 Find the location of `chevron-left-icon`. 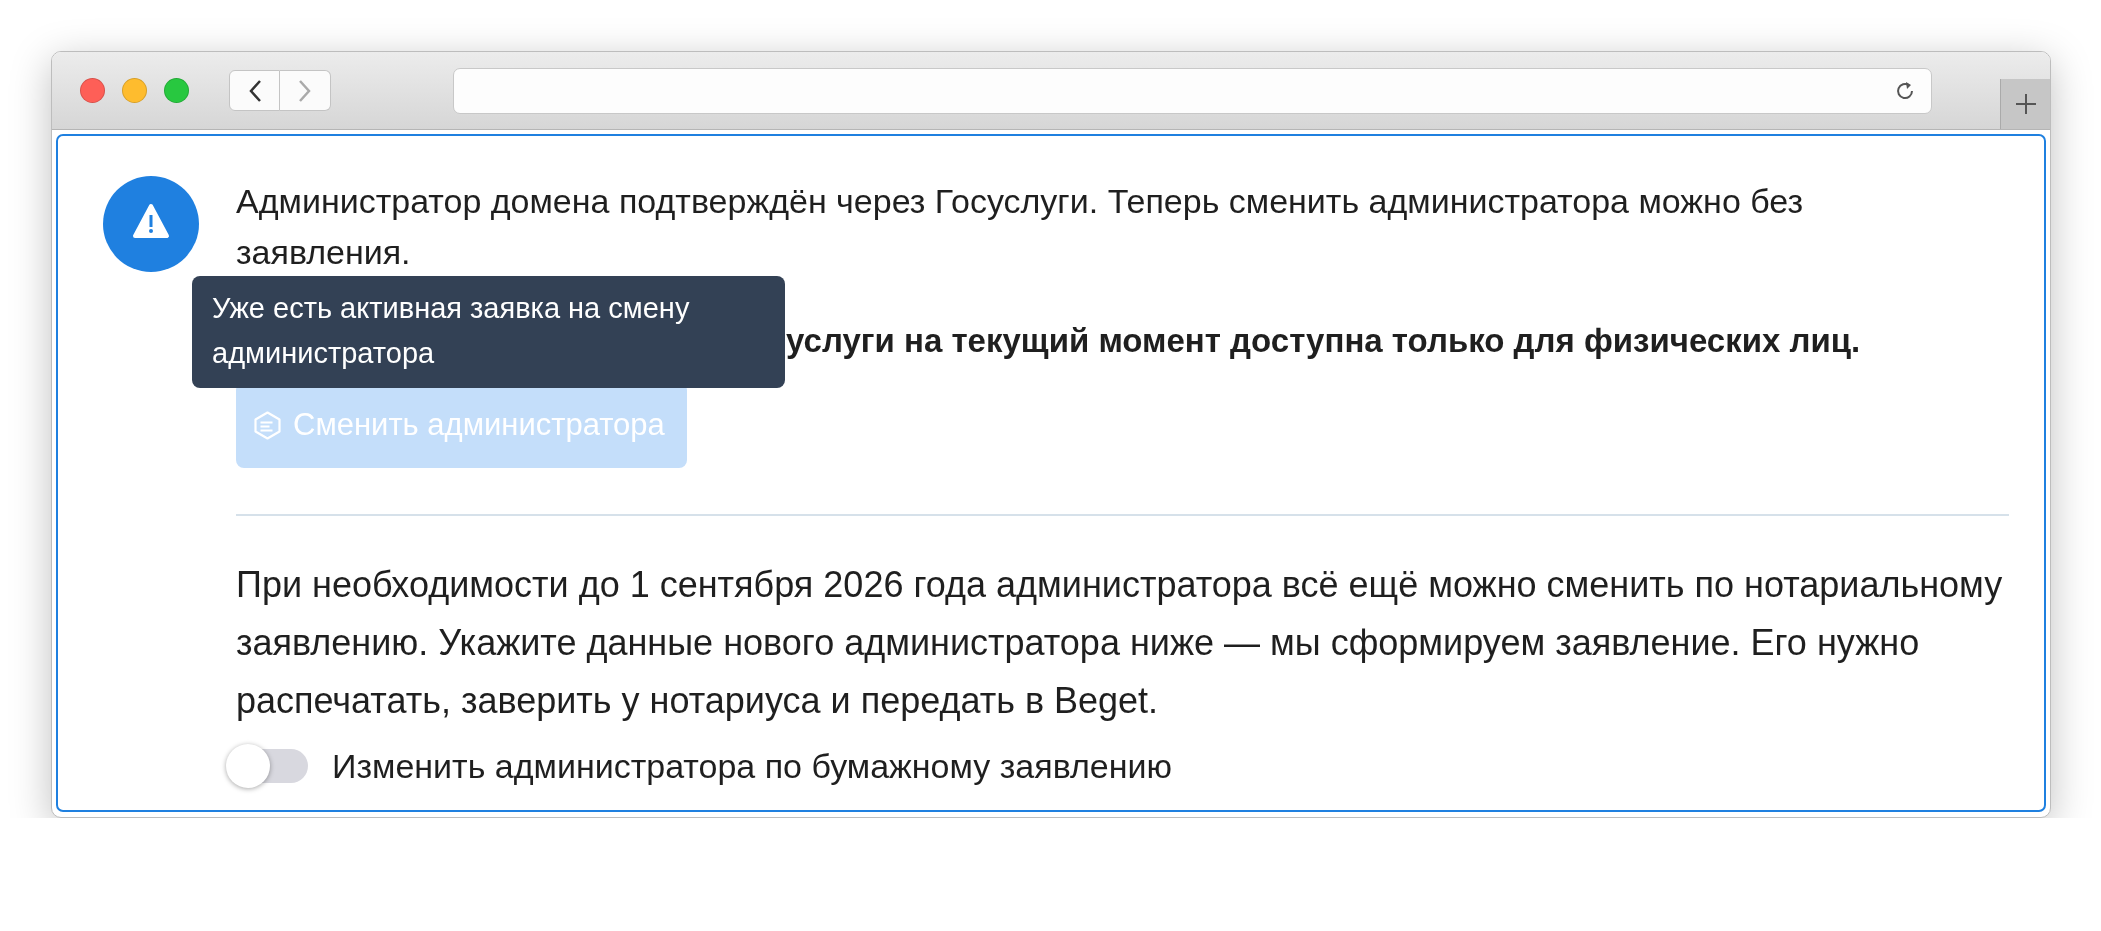

chevron-left-icon is located at coordinates (254, 90).